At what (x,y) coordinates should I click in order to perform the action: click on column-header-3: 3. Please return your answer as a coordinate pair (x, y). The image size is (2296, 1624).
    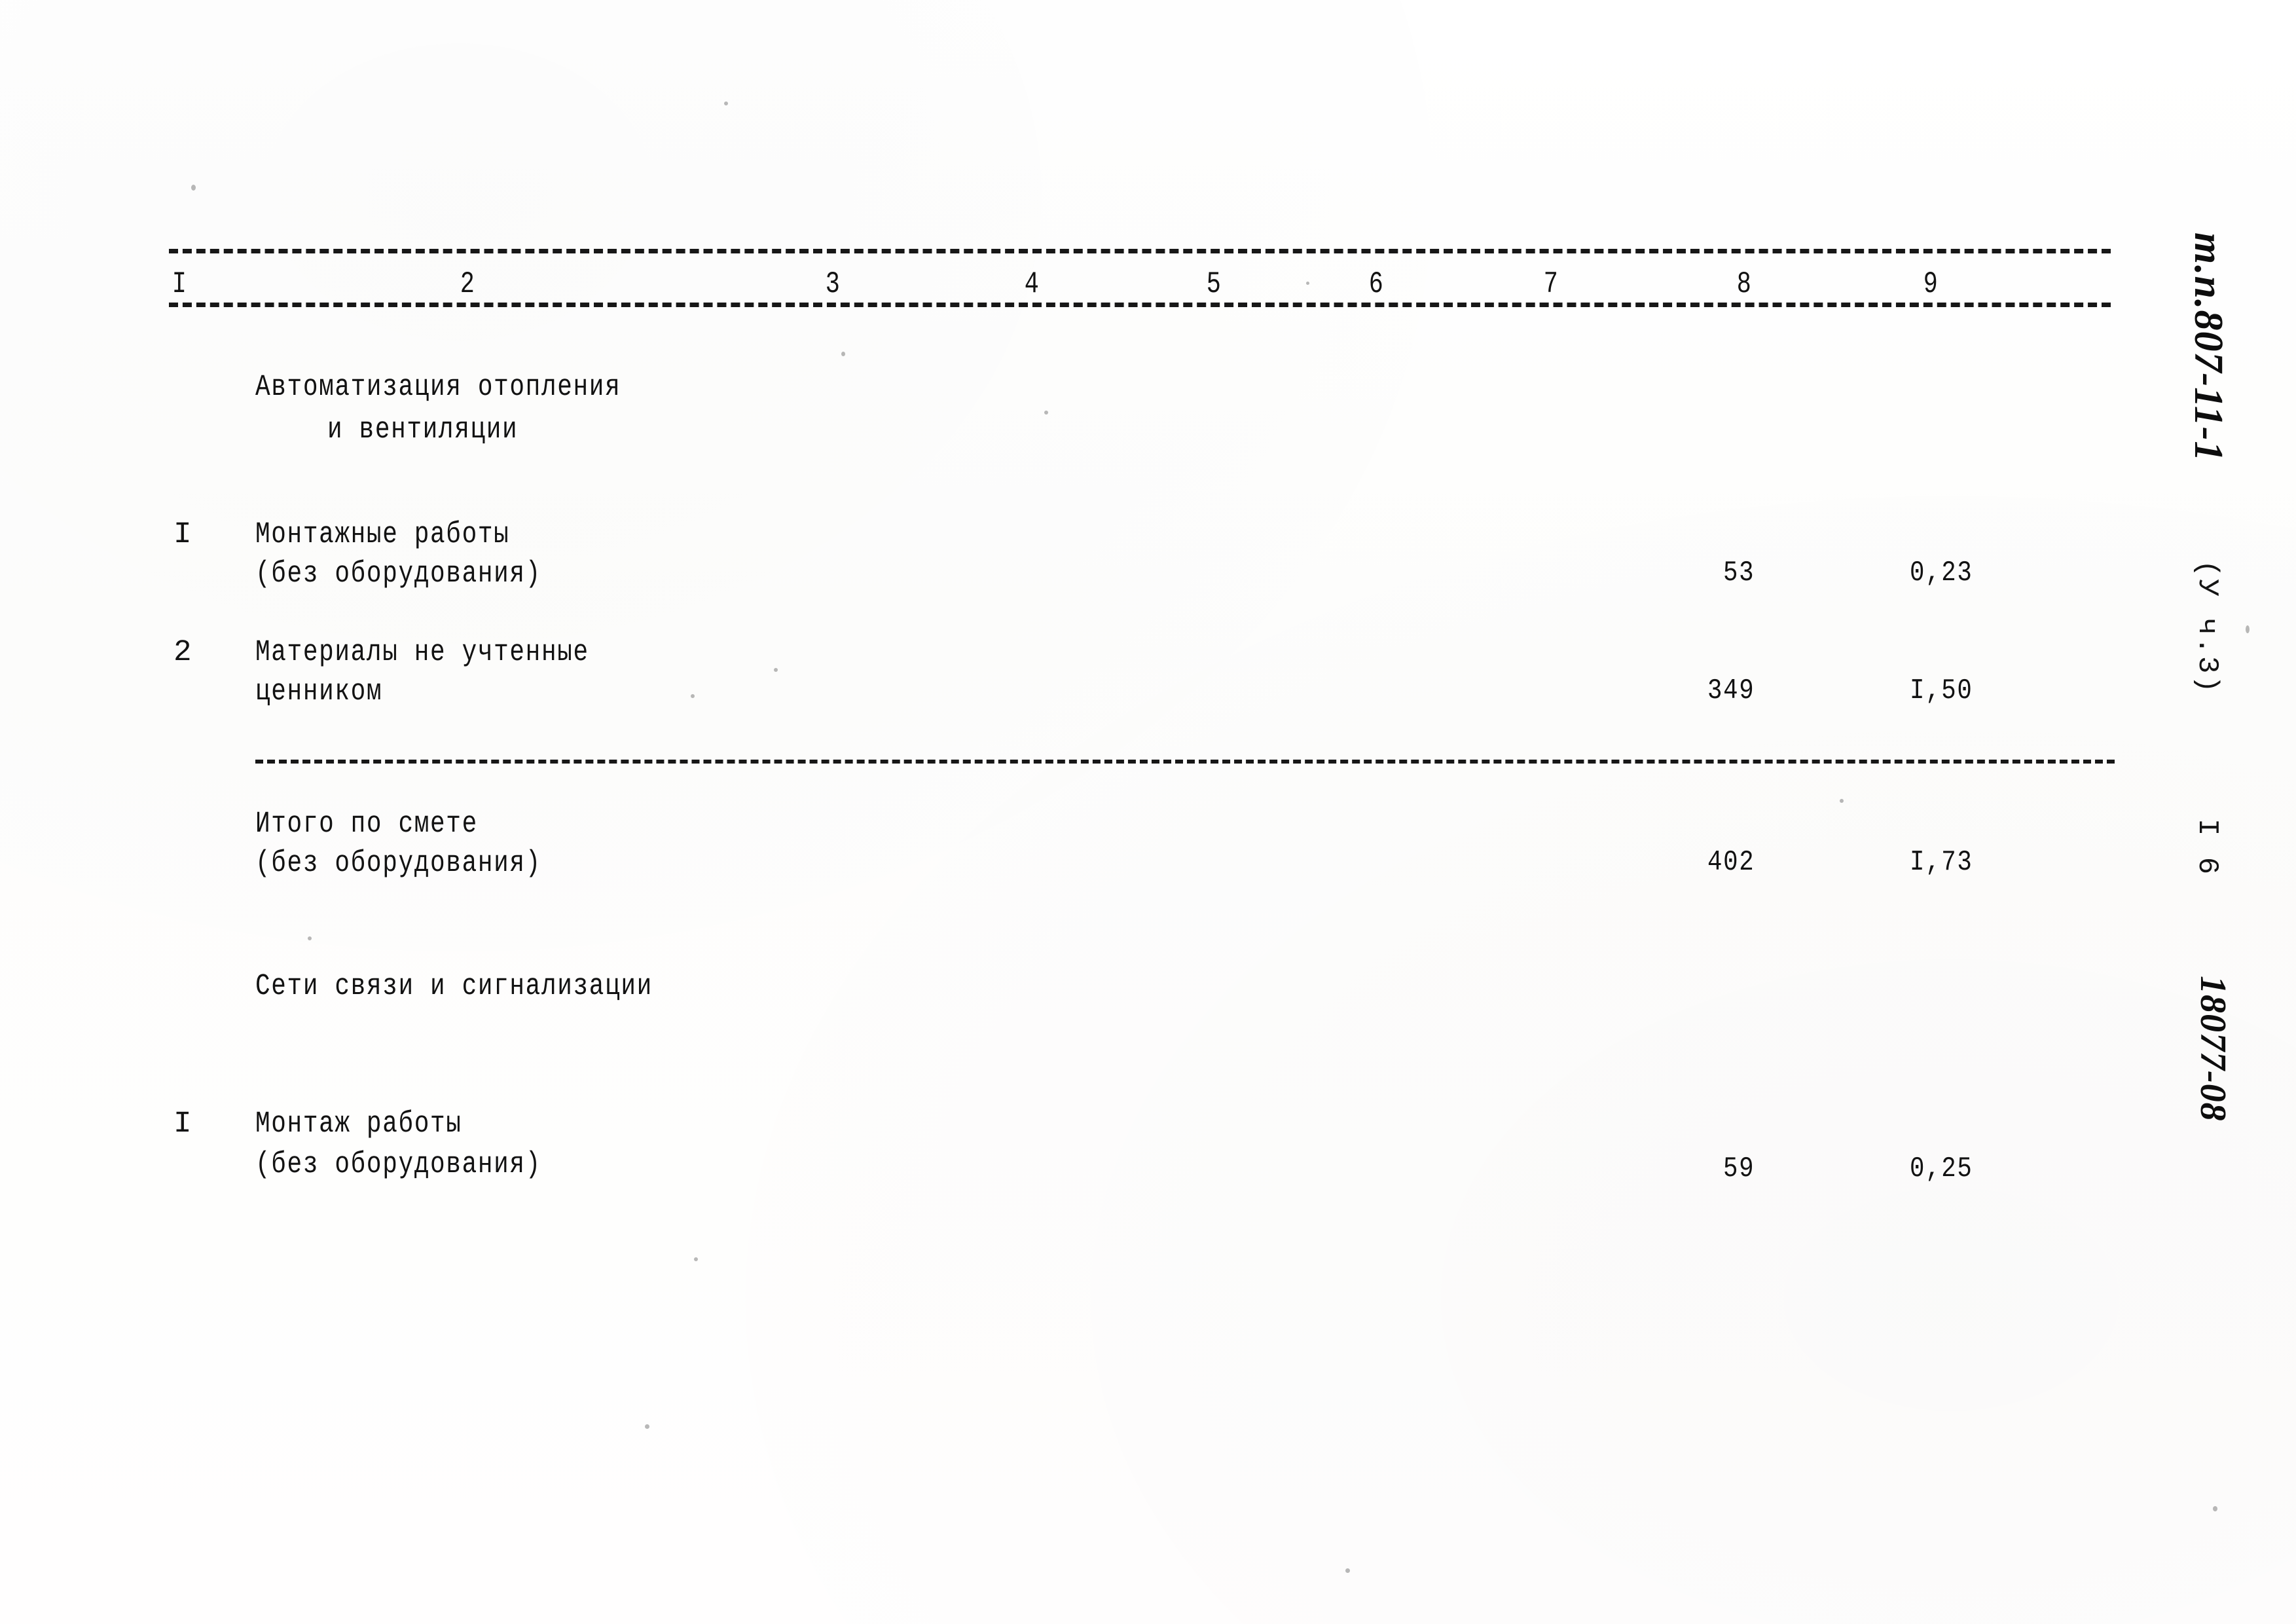
    Looking at the image, I should click on (832, 284).